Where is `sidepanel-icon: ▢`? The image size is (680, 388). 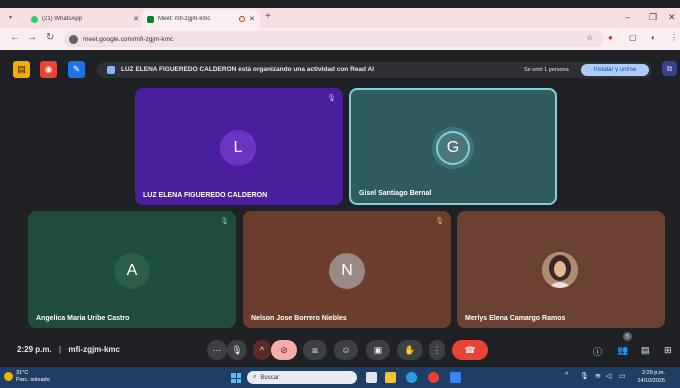 sidepanel-icon: ▢ is located at coordinates (633, 37).